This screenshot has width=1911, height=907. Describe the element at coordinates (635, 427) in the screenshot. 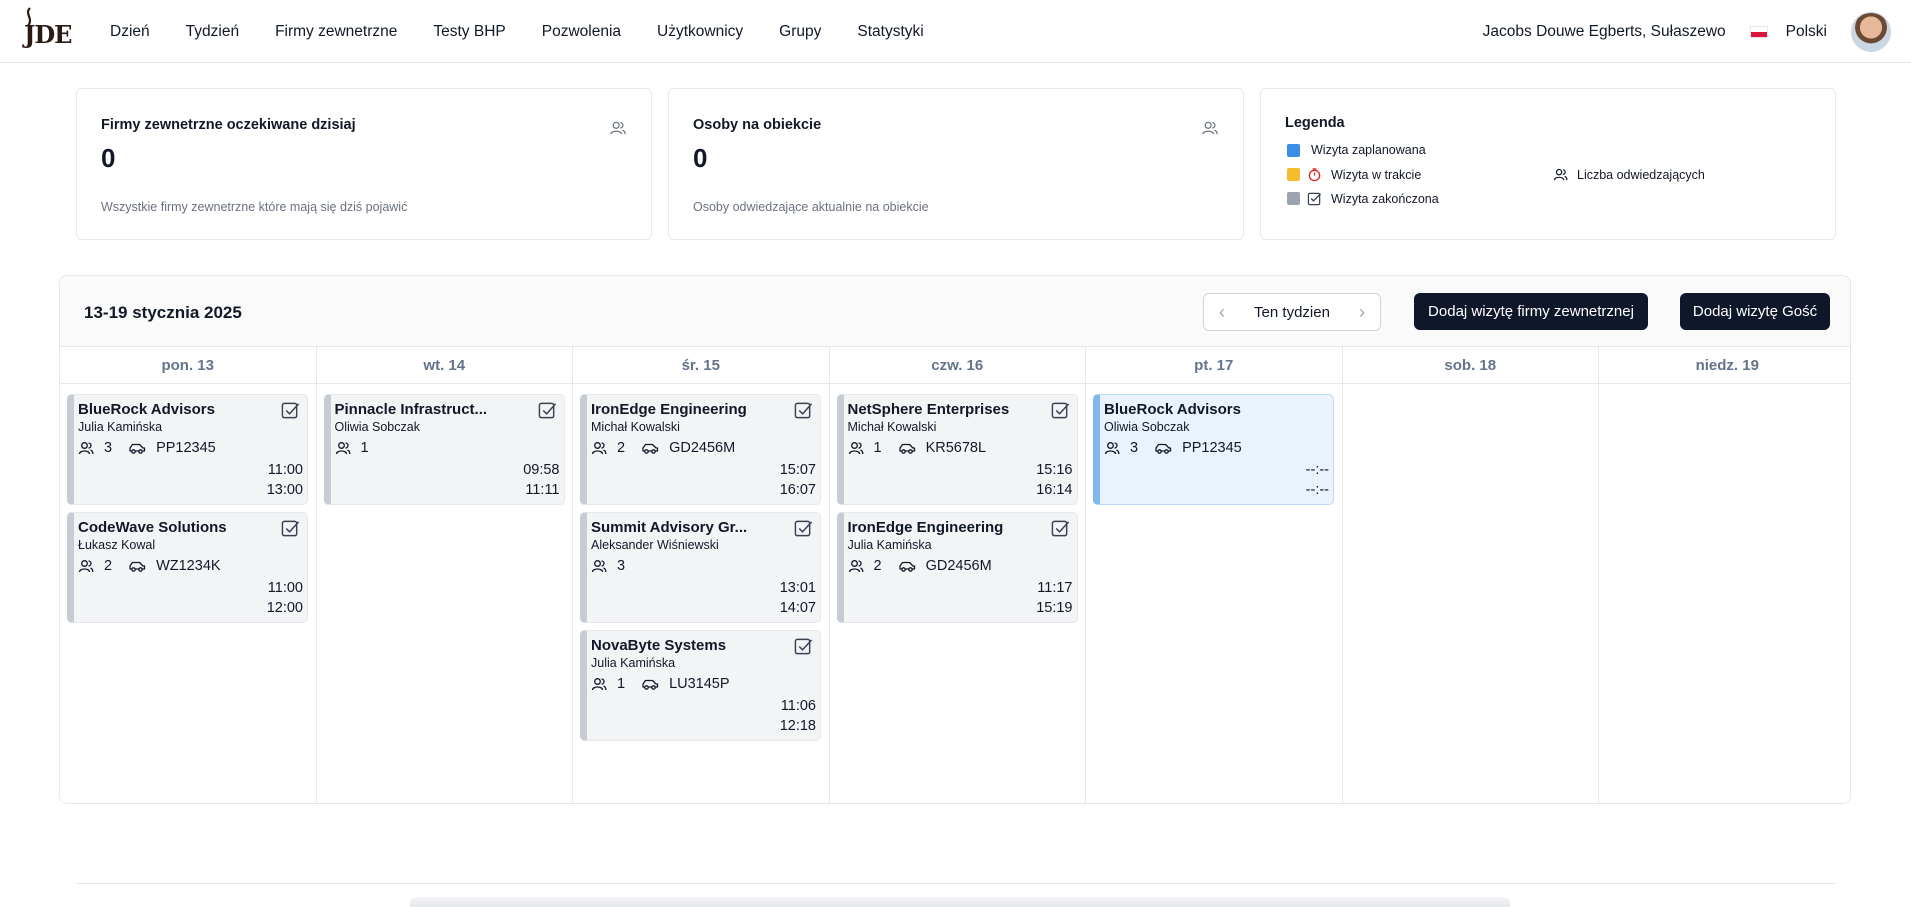

I see `visit-host: Michał Kowalski` at that location.